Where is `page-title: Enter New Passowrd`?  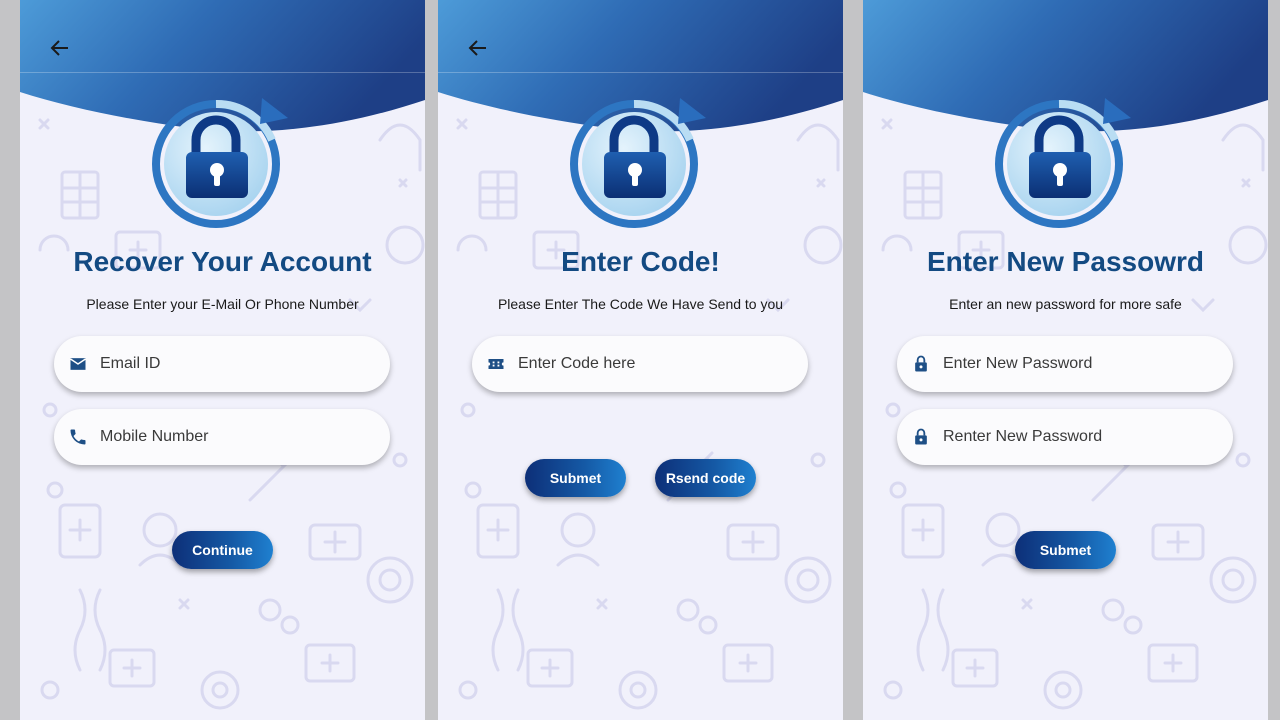 page-title: Enter New Passowrd is located at coordinates (1065, 261).